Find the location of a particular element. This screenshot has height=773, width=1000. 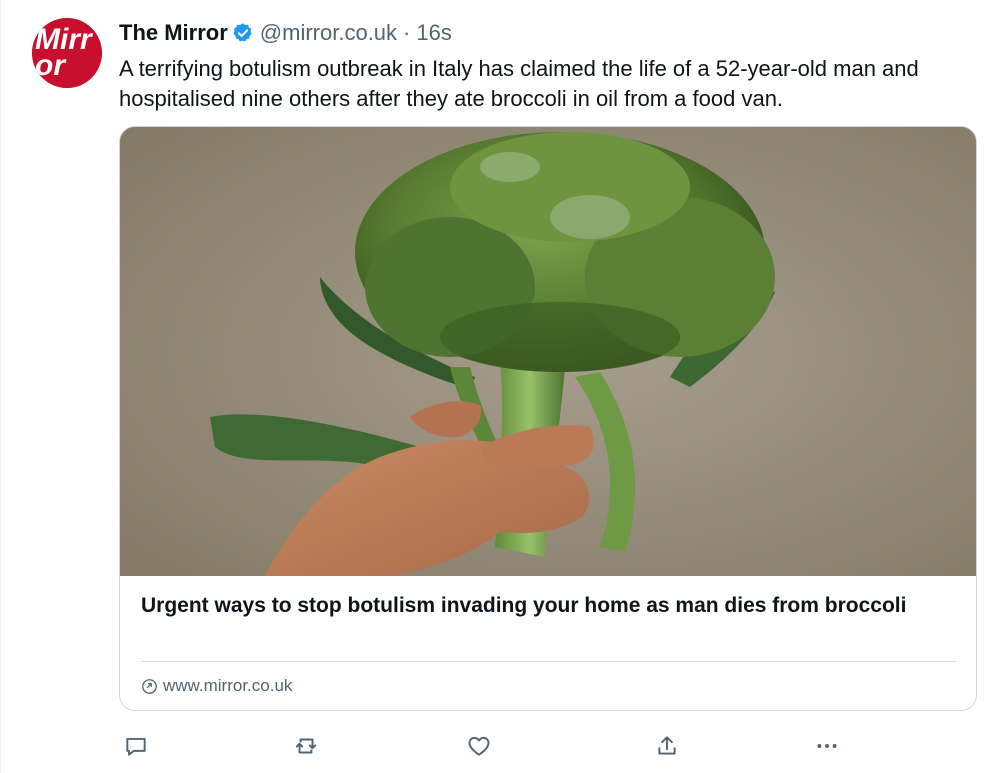

link-icon is located at coordinates (149, 686).